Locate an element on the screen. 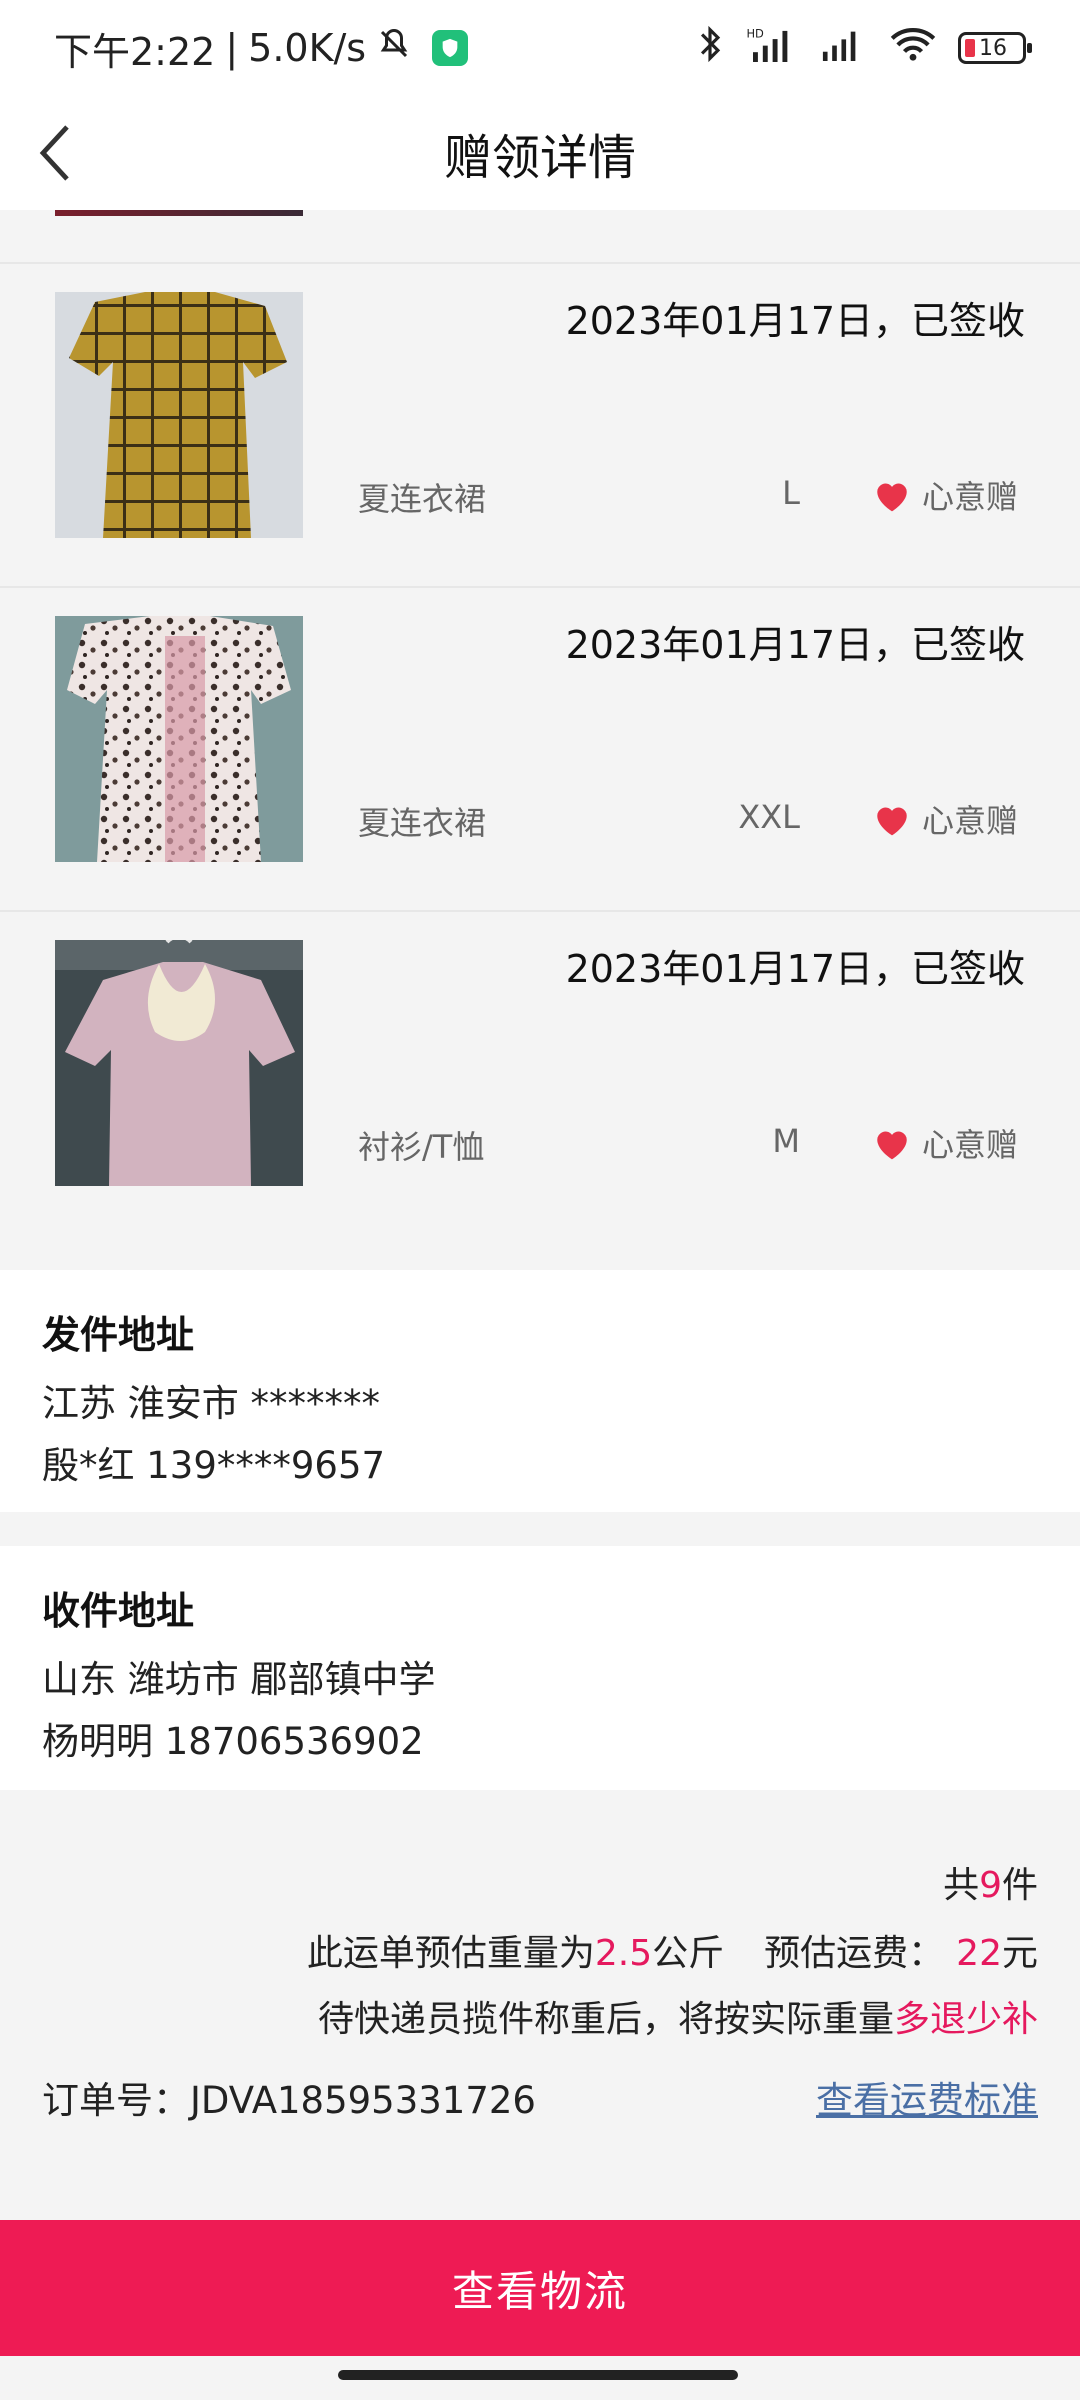 This screenshot has height=2400, width=1080. svg-text: HD is located at coordinates (755, 33).